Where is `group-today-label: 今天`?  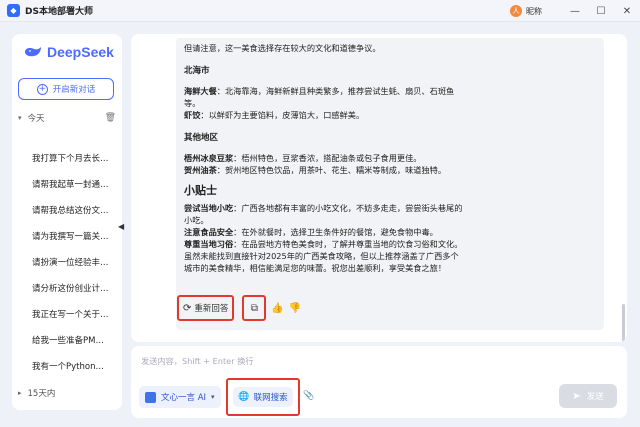 group-today-label: 今天 is located at coordinates (36, 119).